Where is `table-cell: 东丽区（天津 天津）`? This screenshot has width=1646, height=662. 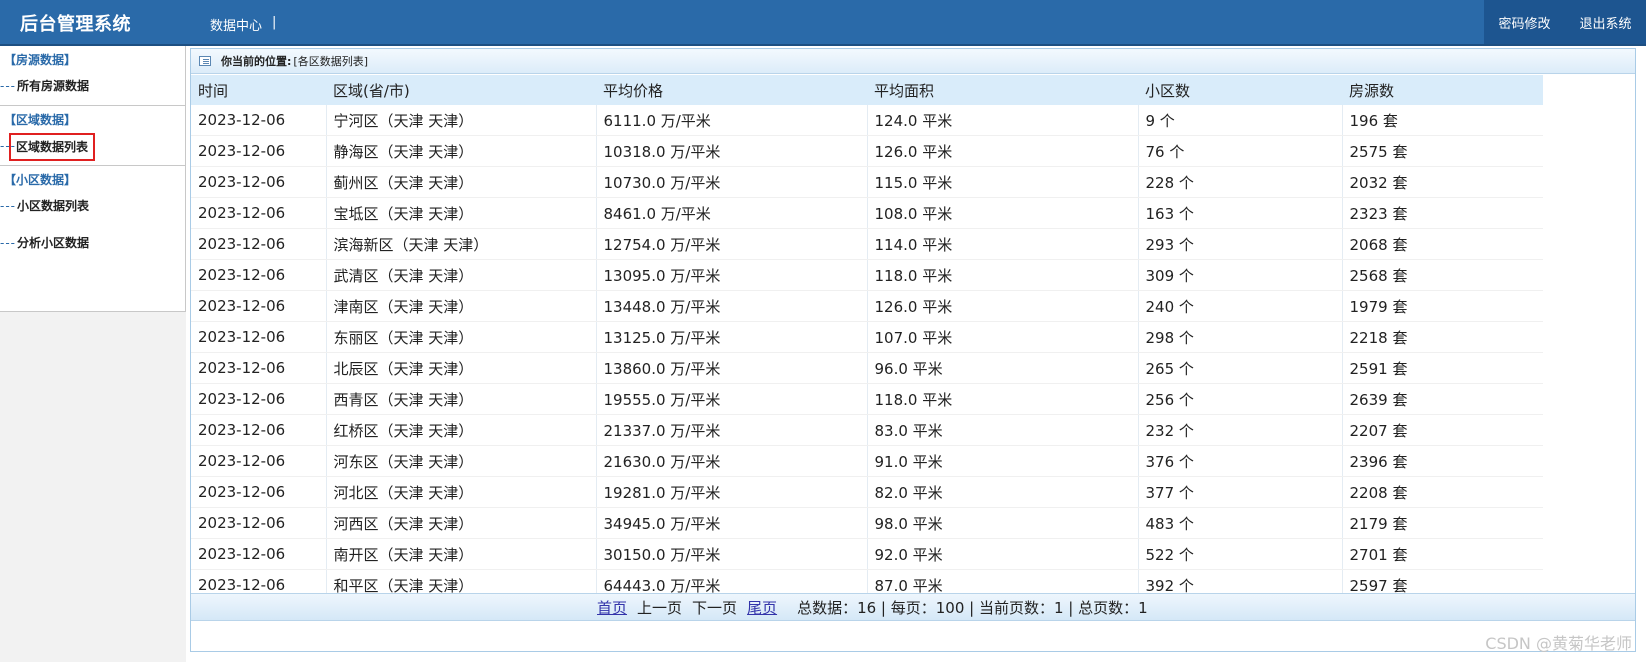
table-cell: 东丽区（天津 天津） is located at coordinates (461, 337).